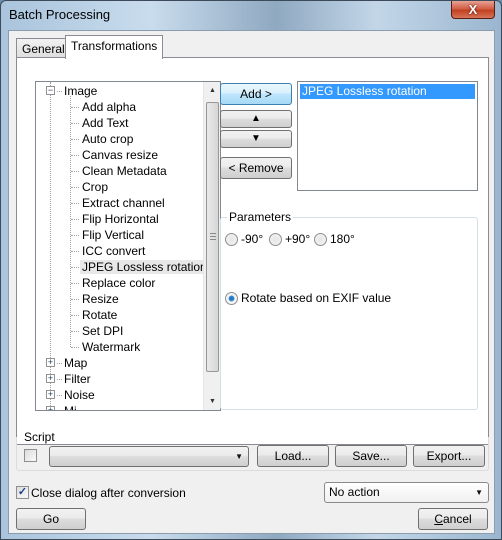  I want to click on tree-item-label: Set DPI, so click(103, 331).